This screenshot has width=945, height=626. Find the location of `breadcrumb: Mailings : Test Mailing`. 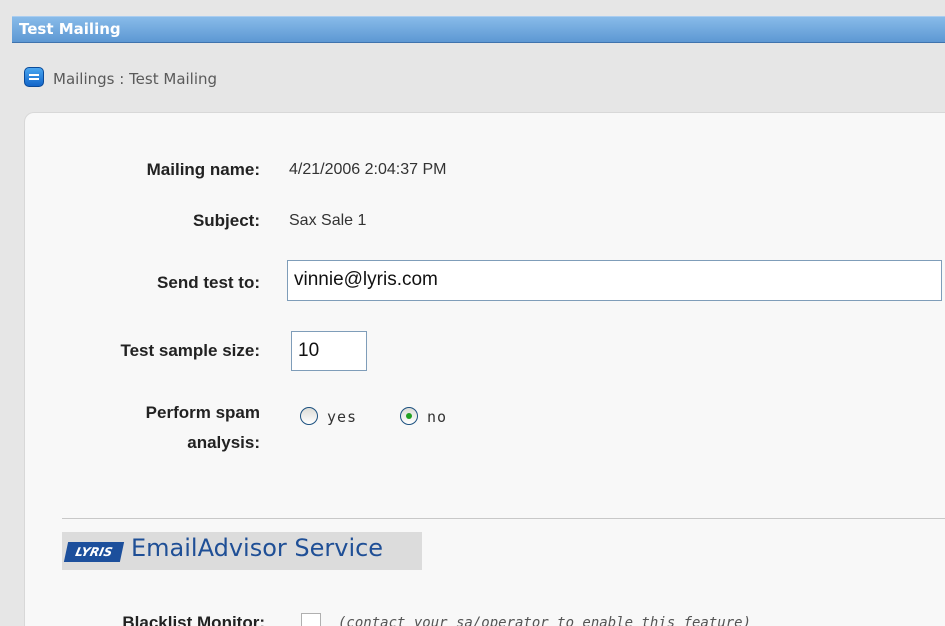

breadcrumb: Mailings : Test Mailing is located at coordinates (135, 79).